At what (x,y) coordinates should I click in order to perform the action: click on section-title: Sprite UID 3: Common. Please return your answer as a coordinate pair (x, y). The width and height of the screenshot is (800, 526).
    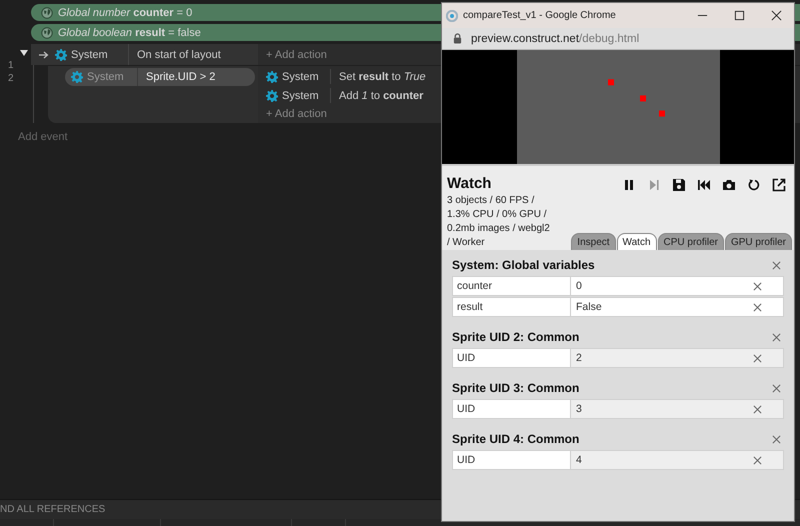
    Looking at the image, I should click on (516, 388).